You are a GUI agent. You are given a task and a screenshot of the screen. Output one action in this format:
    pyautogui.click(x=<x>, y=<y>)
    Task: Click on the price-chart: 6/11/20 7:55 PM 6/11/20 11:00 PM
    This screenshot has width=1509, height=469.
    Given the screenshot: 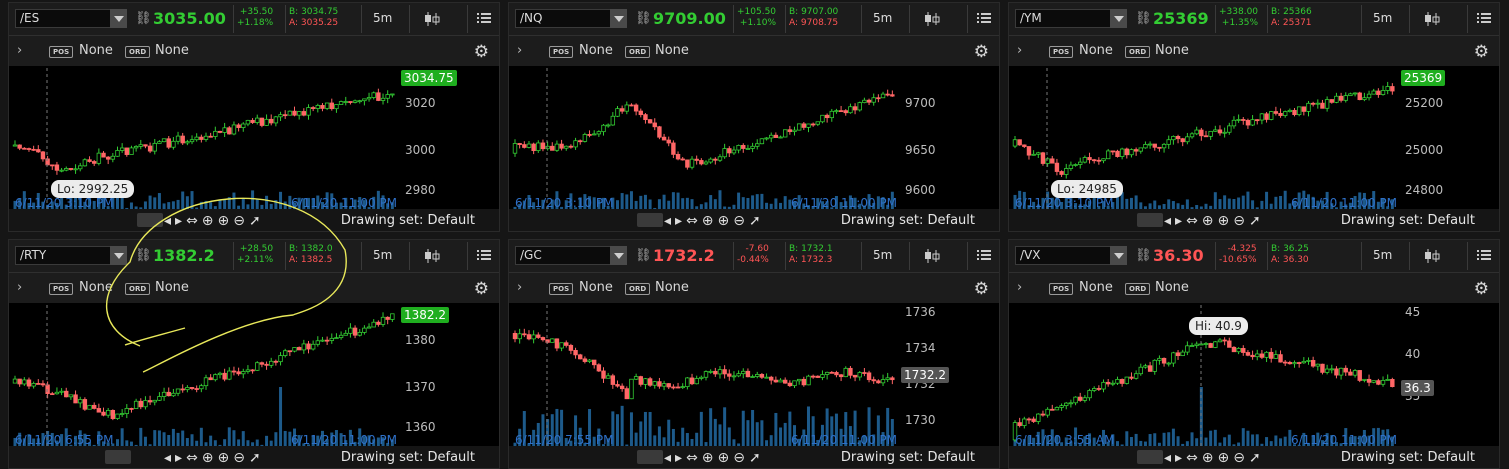 What is the action you would take?
    pyautogui.click(x=706, y=376)
    